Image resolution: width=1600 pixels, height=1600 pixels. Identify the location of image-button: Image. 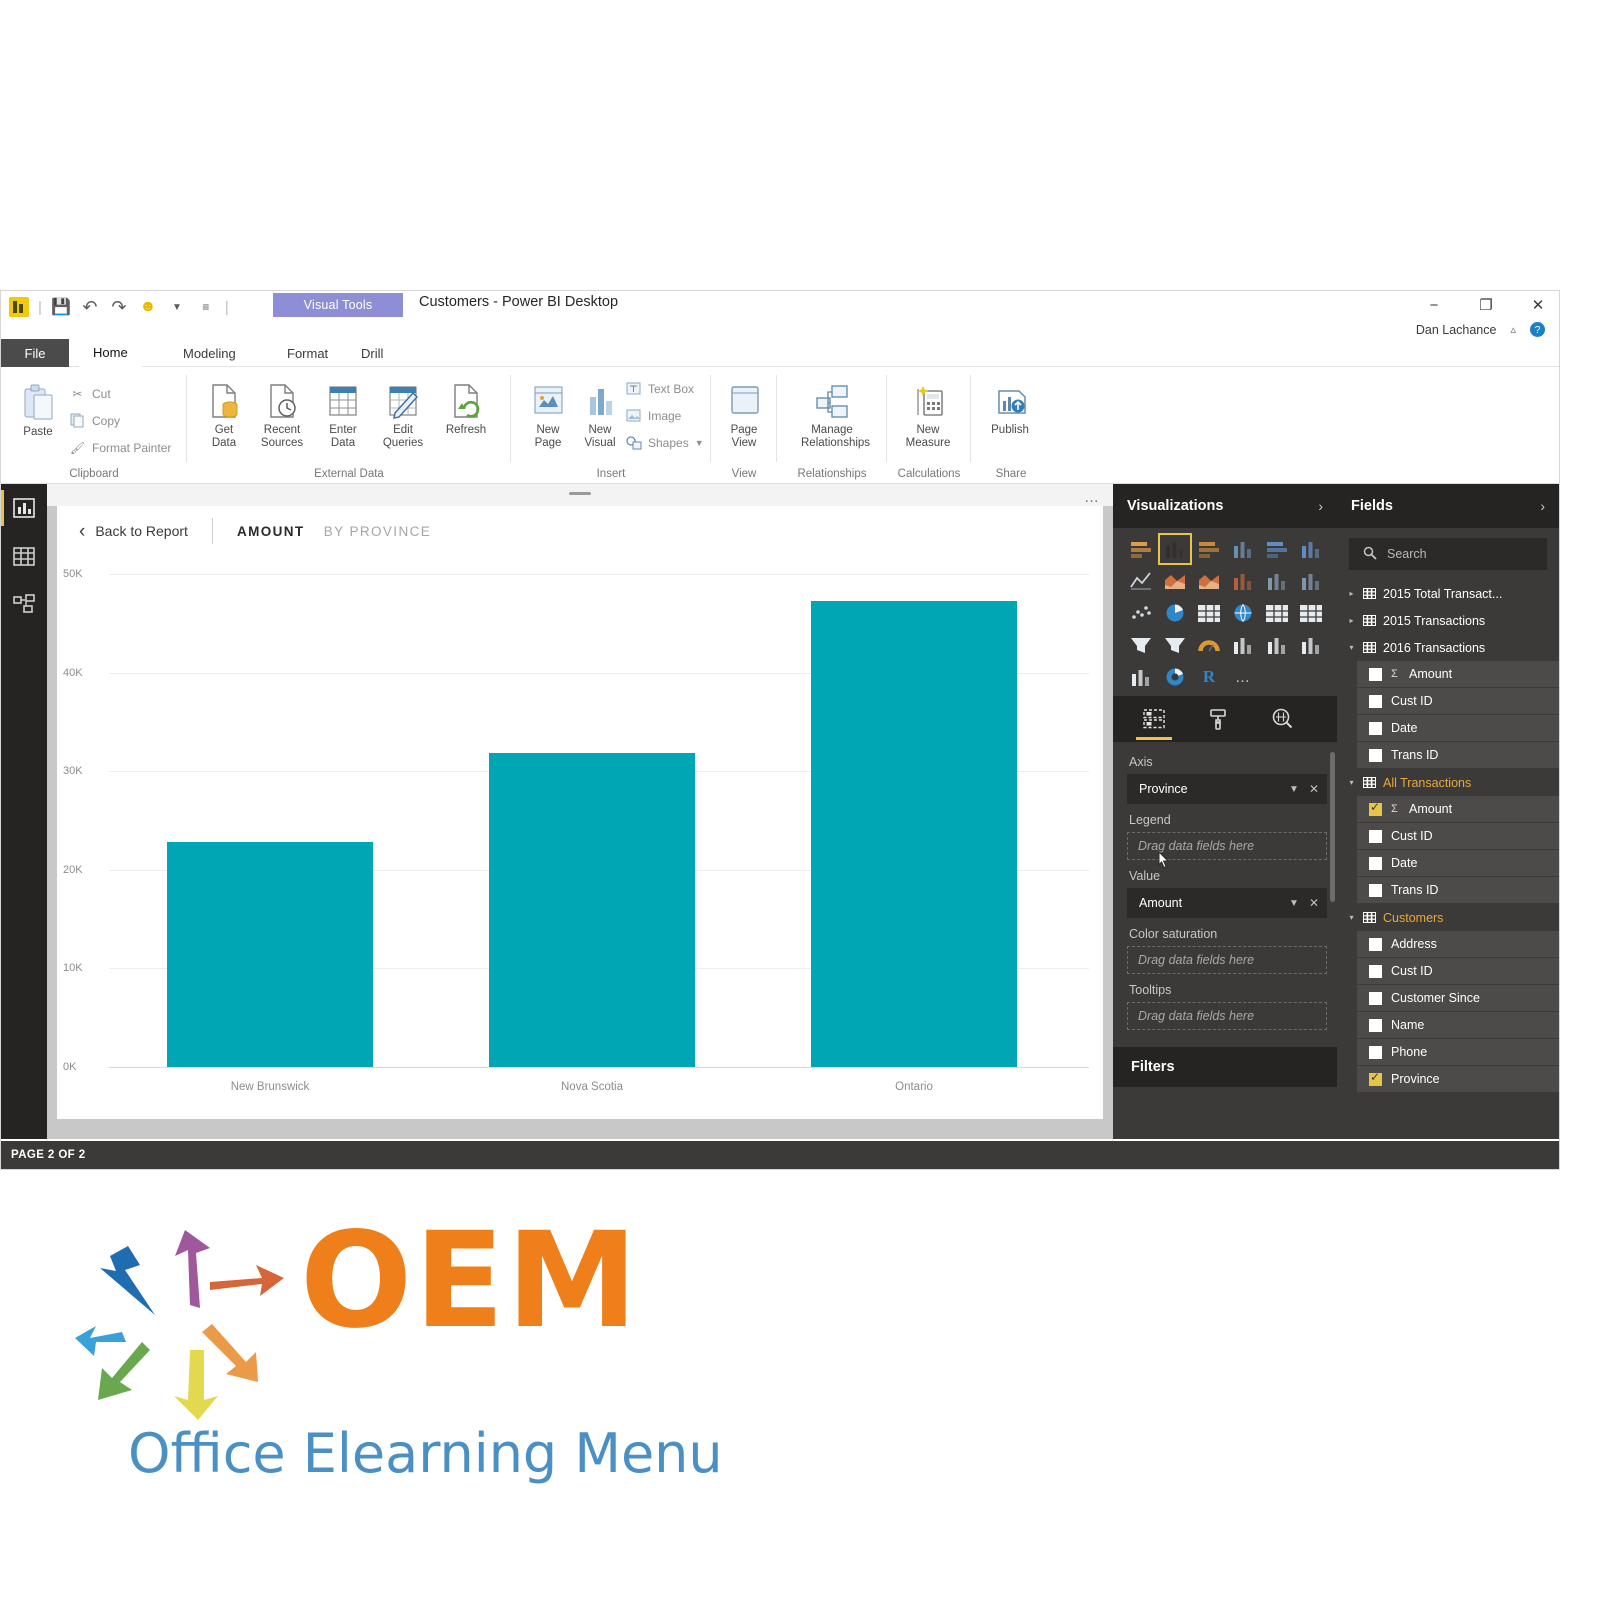
(653, 415).